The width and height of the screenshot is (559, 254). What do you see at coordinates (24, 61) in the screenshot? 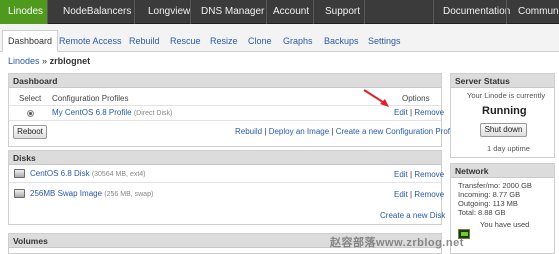
I see `breadcrumb-linodes: Linodes` at bounding box center [24, 61].